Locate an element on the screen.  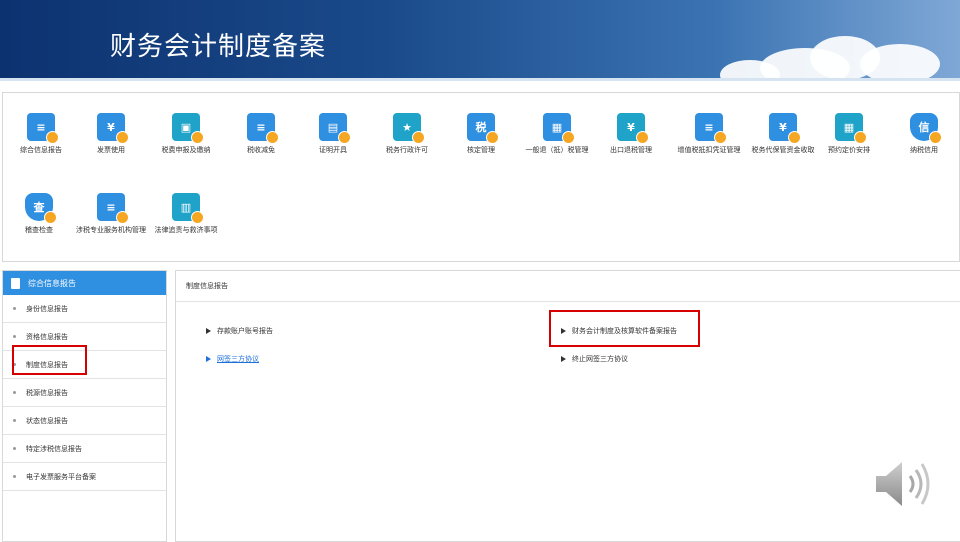
tool-tax-reduction: ≡ 税收减免 is located at coordinates (261, 134).